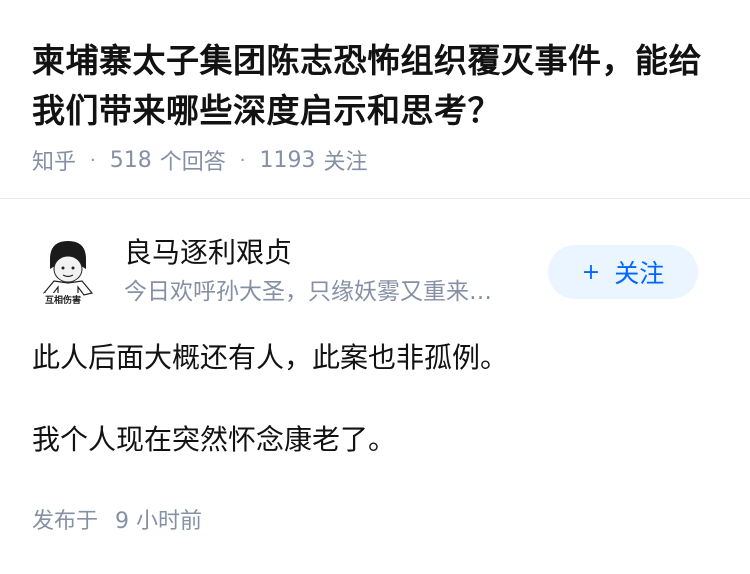  I want to click on avatar: 互相伤害, so click(68, 273).